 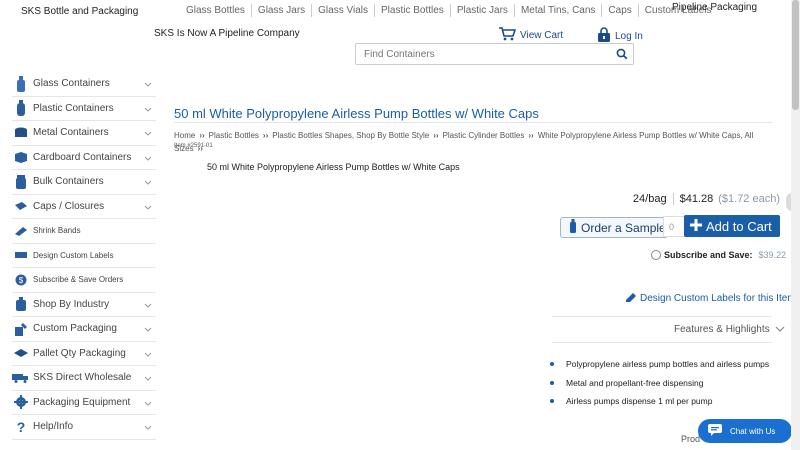 I want to click on gear-icon, so click(x=21, y=402).